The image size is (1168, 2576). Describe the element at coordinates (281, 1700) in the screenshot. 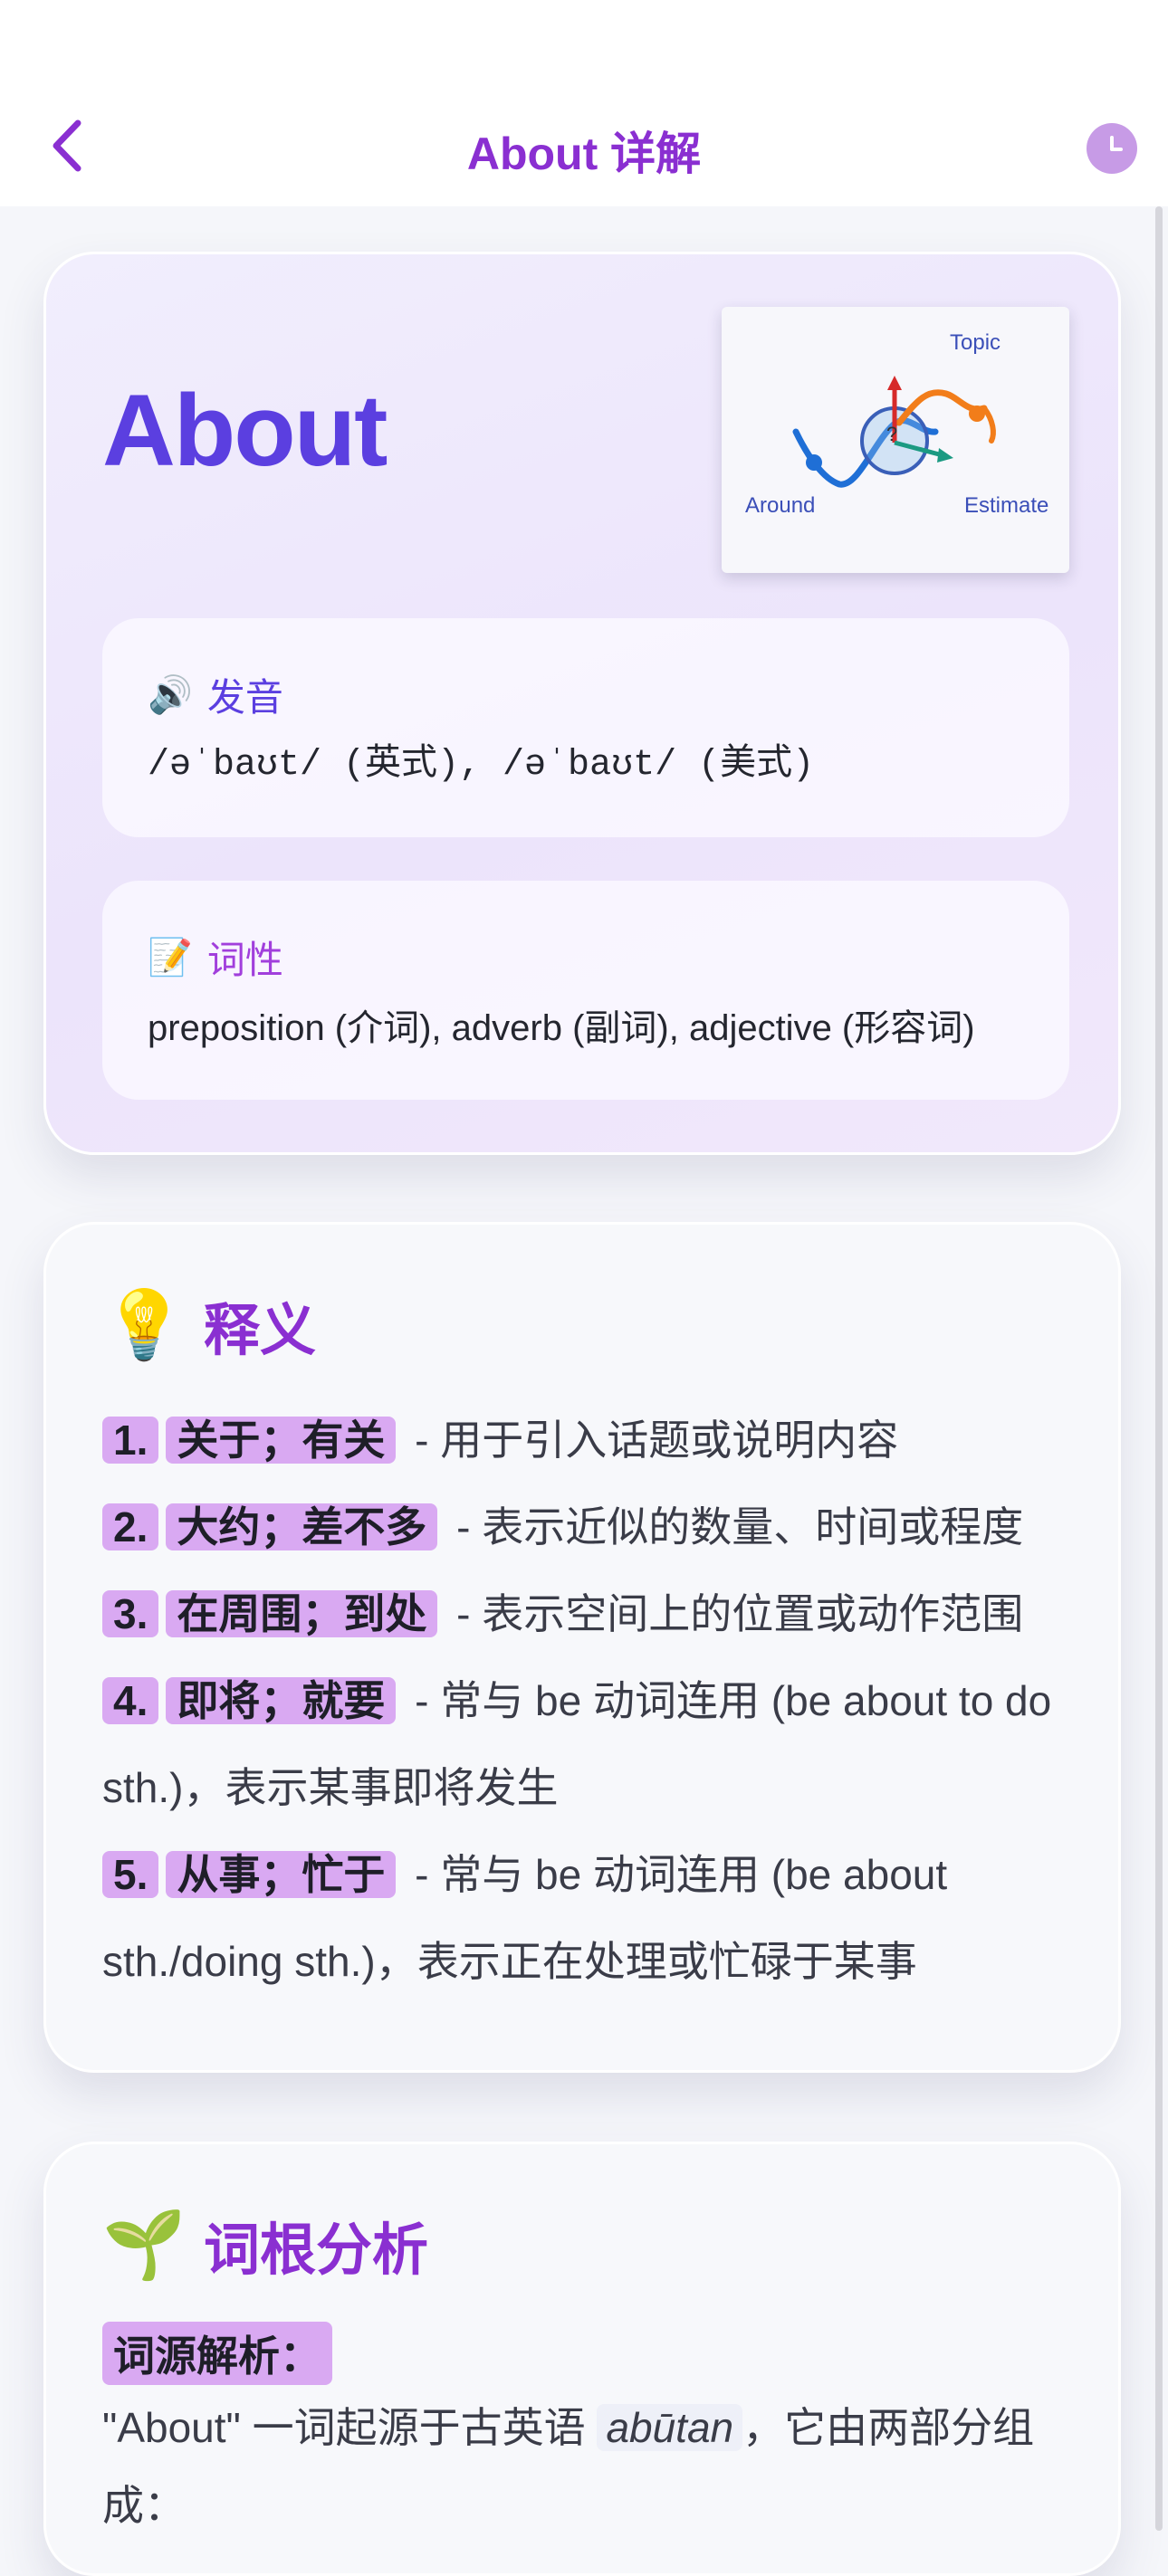

I see `definition-term: 即将；就要` at that location.